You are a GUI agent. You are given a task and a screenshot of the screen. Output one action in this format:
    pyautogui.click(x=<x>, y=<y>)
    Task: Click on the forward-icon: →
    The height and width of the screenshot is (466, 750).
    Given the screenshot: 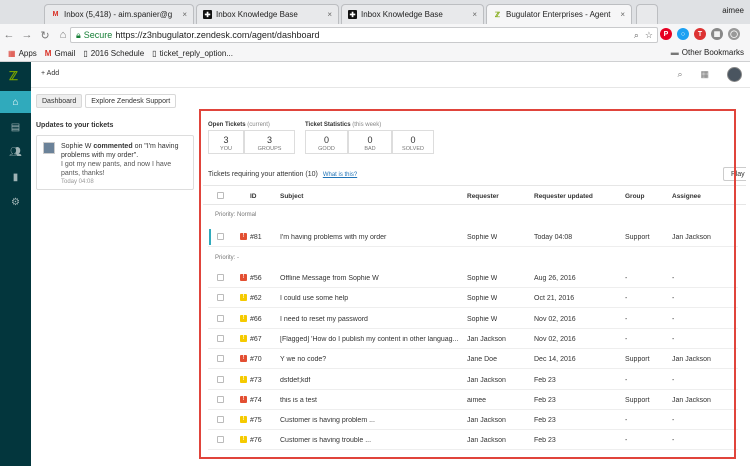 What is the action you would take?
    pyautogui.click(x=27, y=35)
    